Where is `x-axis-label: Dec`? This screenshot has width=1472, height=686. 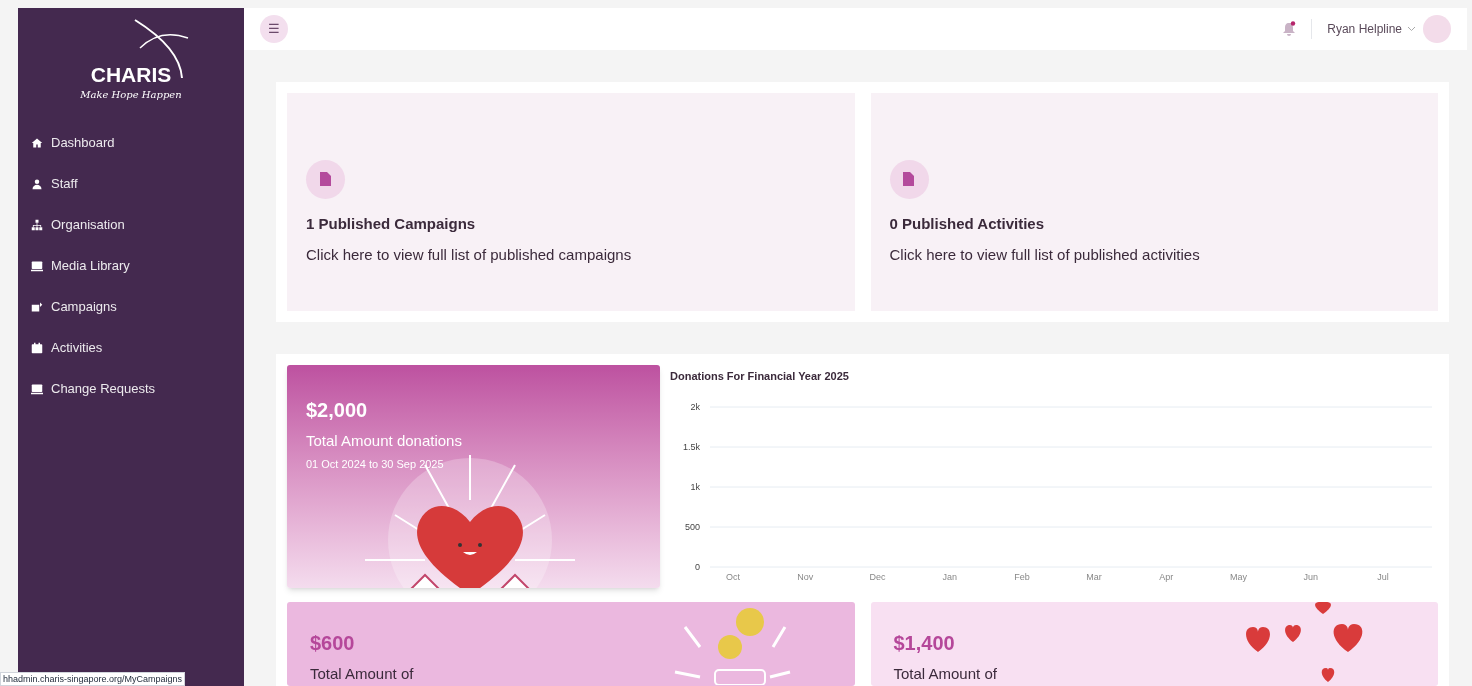
x-axis-label: Dec is located at coordinates (877, 576).